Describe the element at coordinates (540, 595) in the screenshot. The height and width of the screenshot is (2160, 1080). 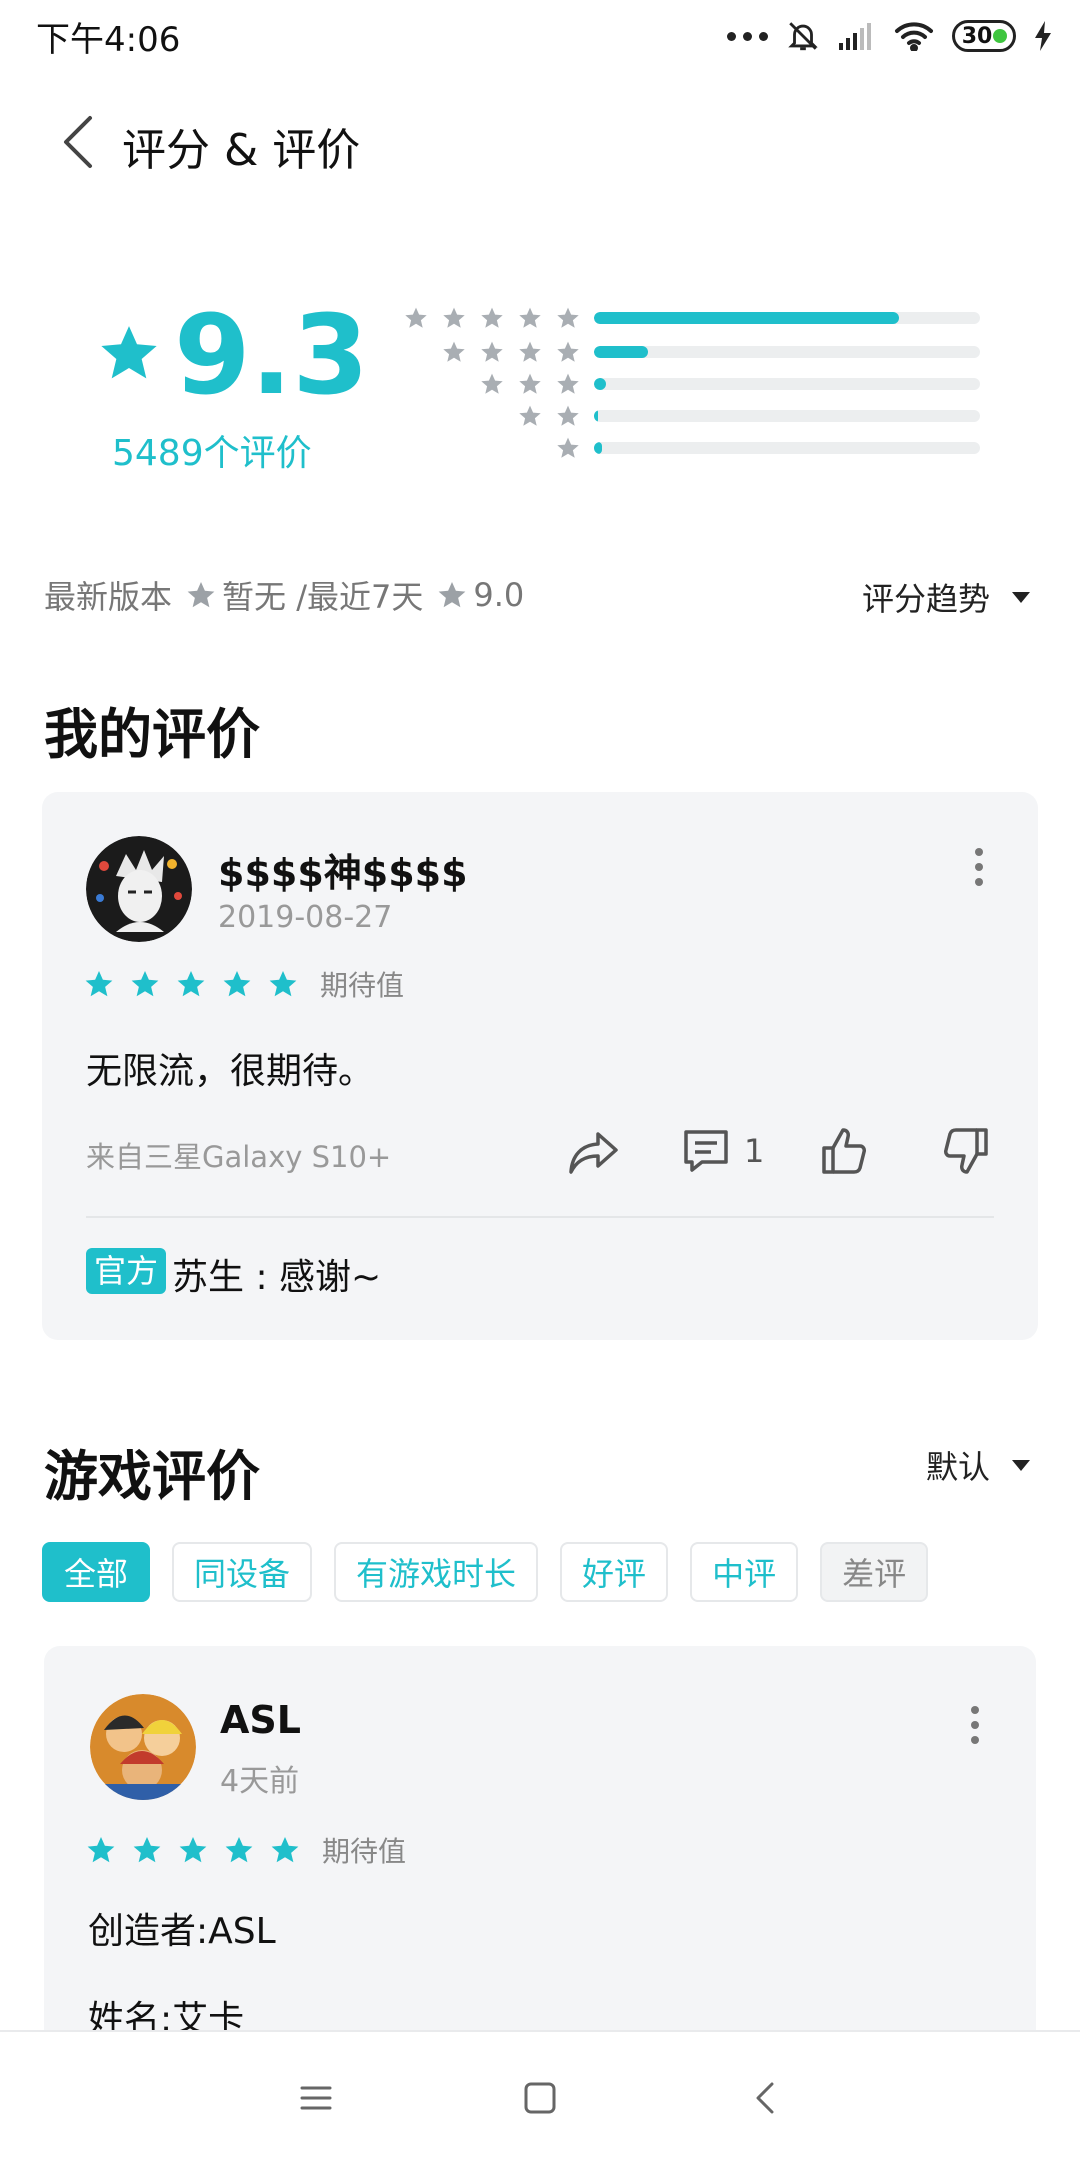
I see `version-rating-row: 最新版本 暂无 /最近7天 9.0 评分趋势` at that location.